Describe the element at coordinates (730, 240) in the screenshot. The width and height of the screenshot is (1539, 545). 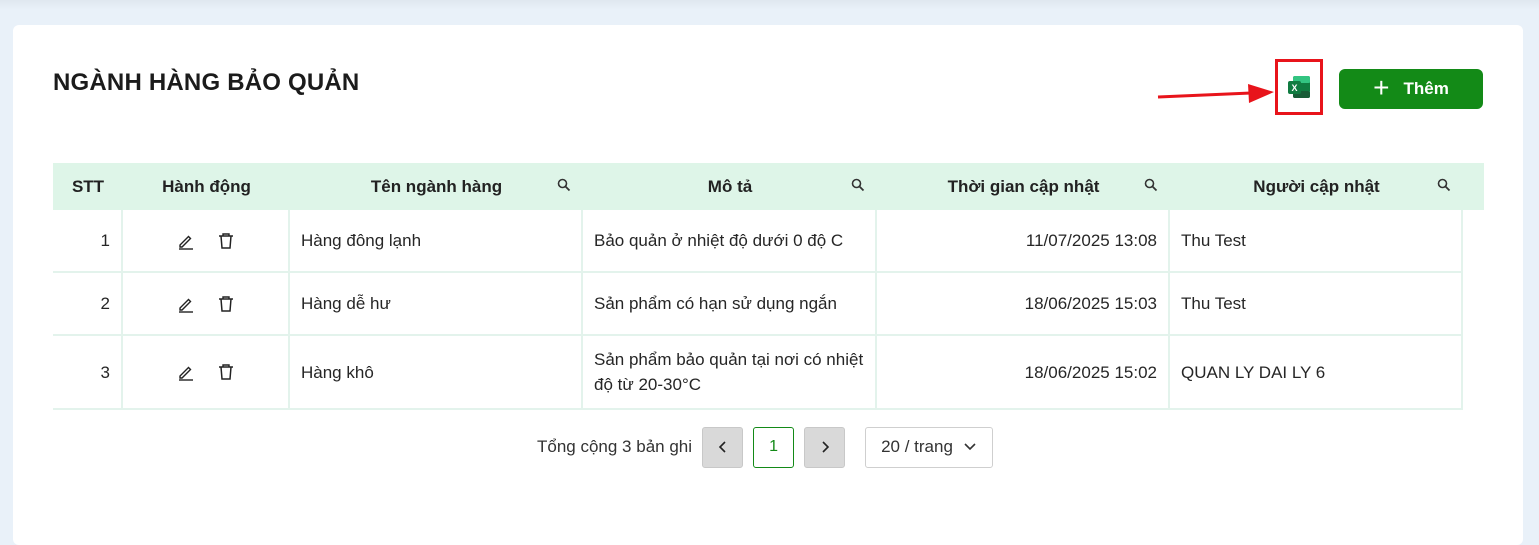
I see `cell-desc: Bảo quản ở nhiệt độ dưới 0 độ C` at that location.